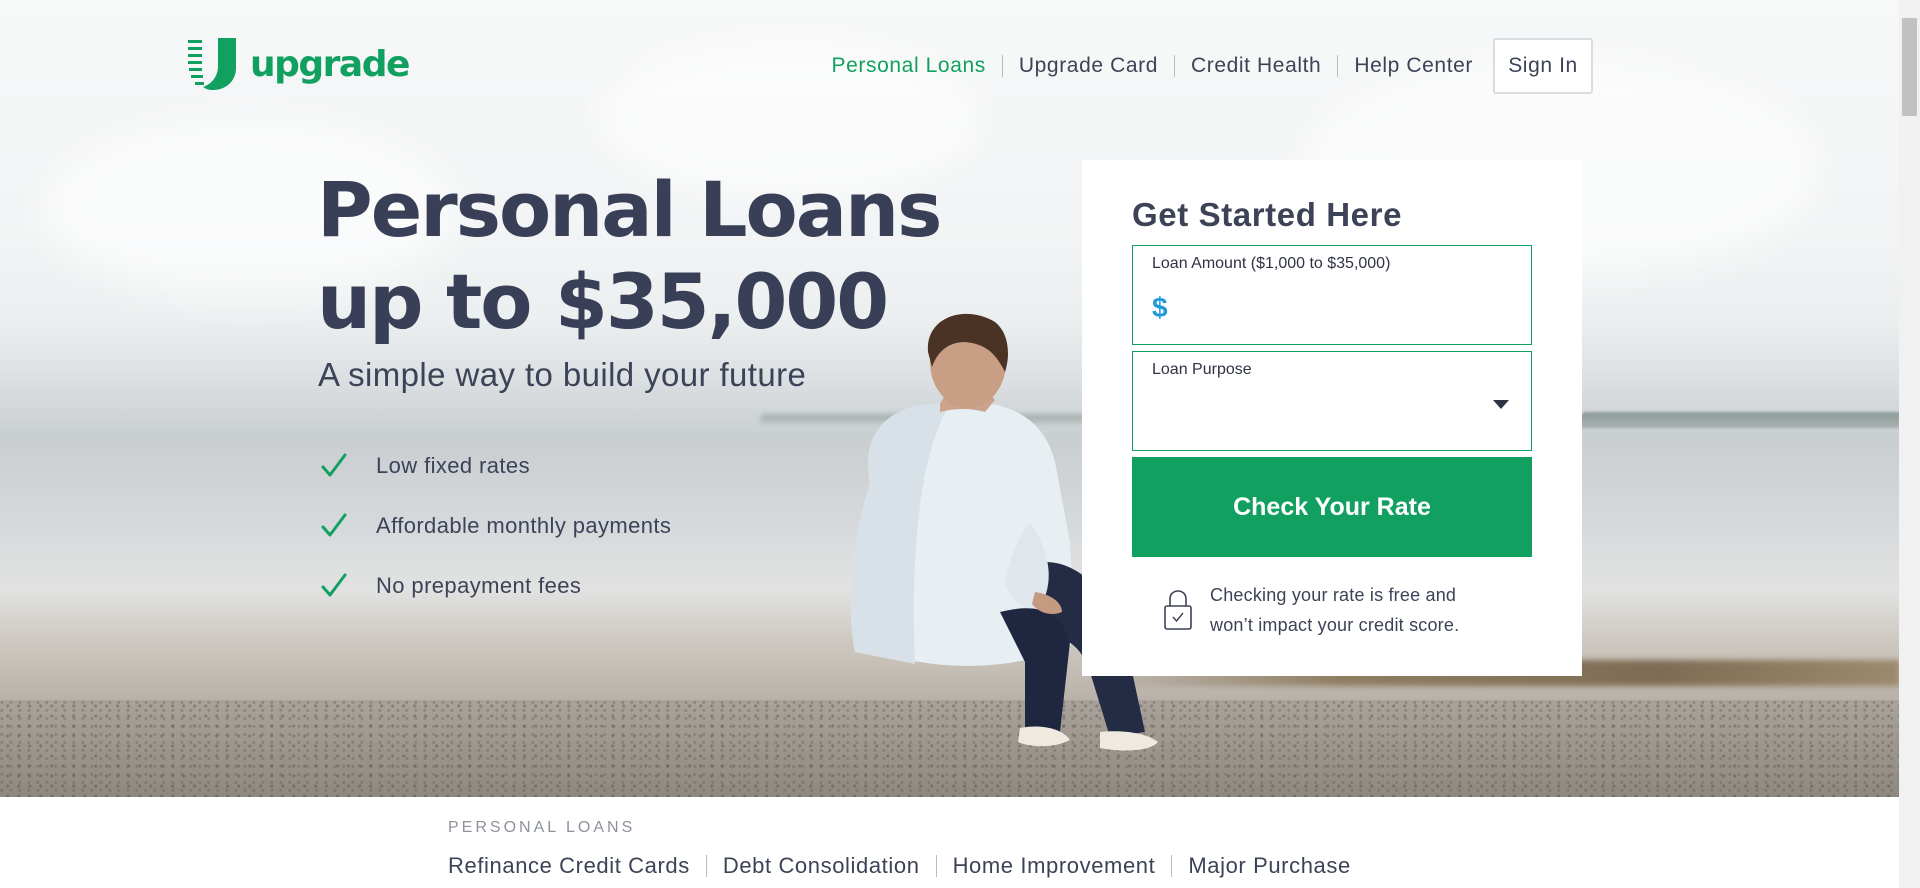 The width and height of the screenshot is (1920, 888). What do you see at coordinates (479, 585) in the screenshot?
I see `feature-text: No prepayment fees` at bounding box center [479, 585].